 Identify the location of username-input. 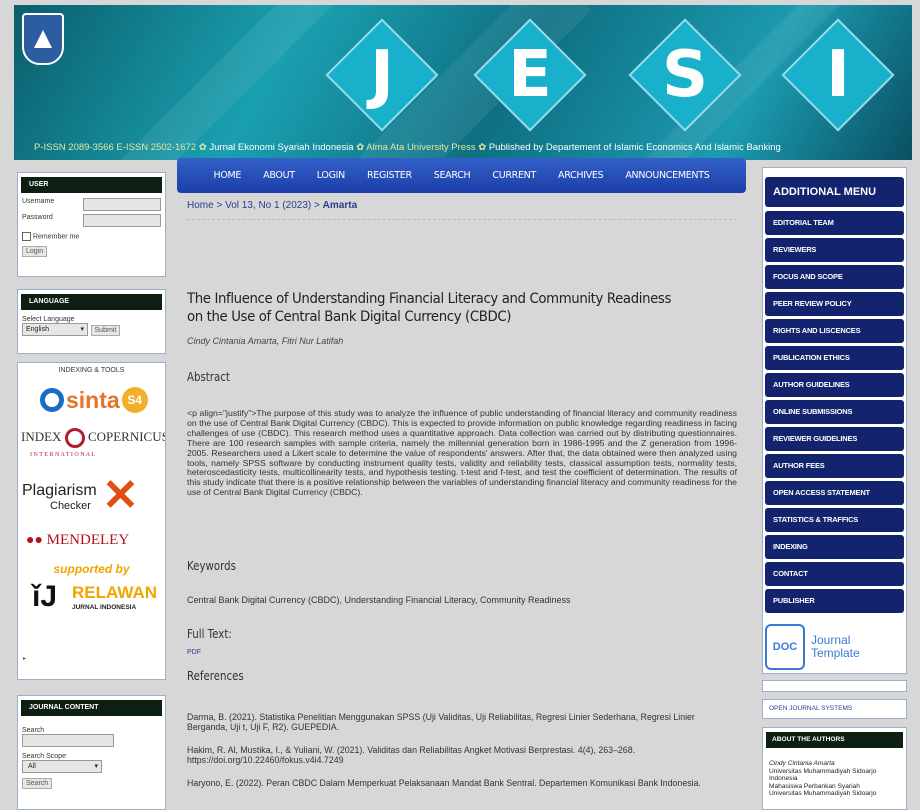
(122, 204).